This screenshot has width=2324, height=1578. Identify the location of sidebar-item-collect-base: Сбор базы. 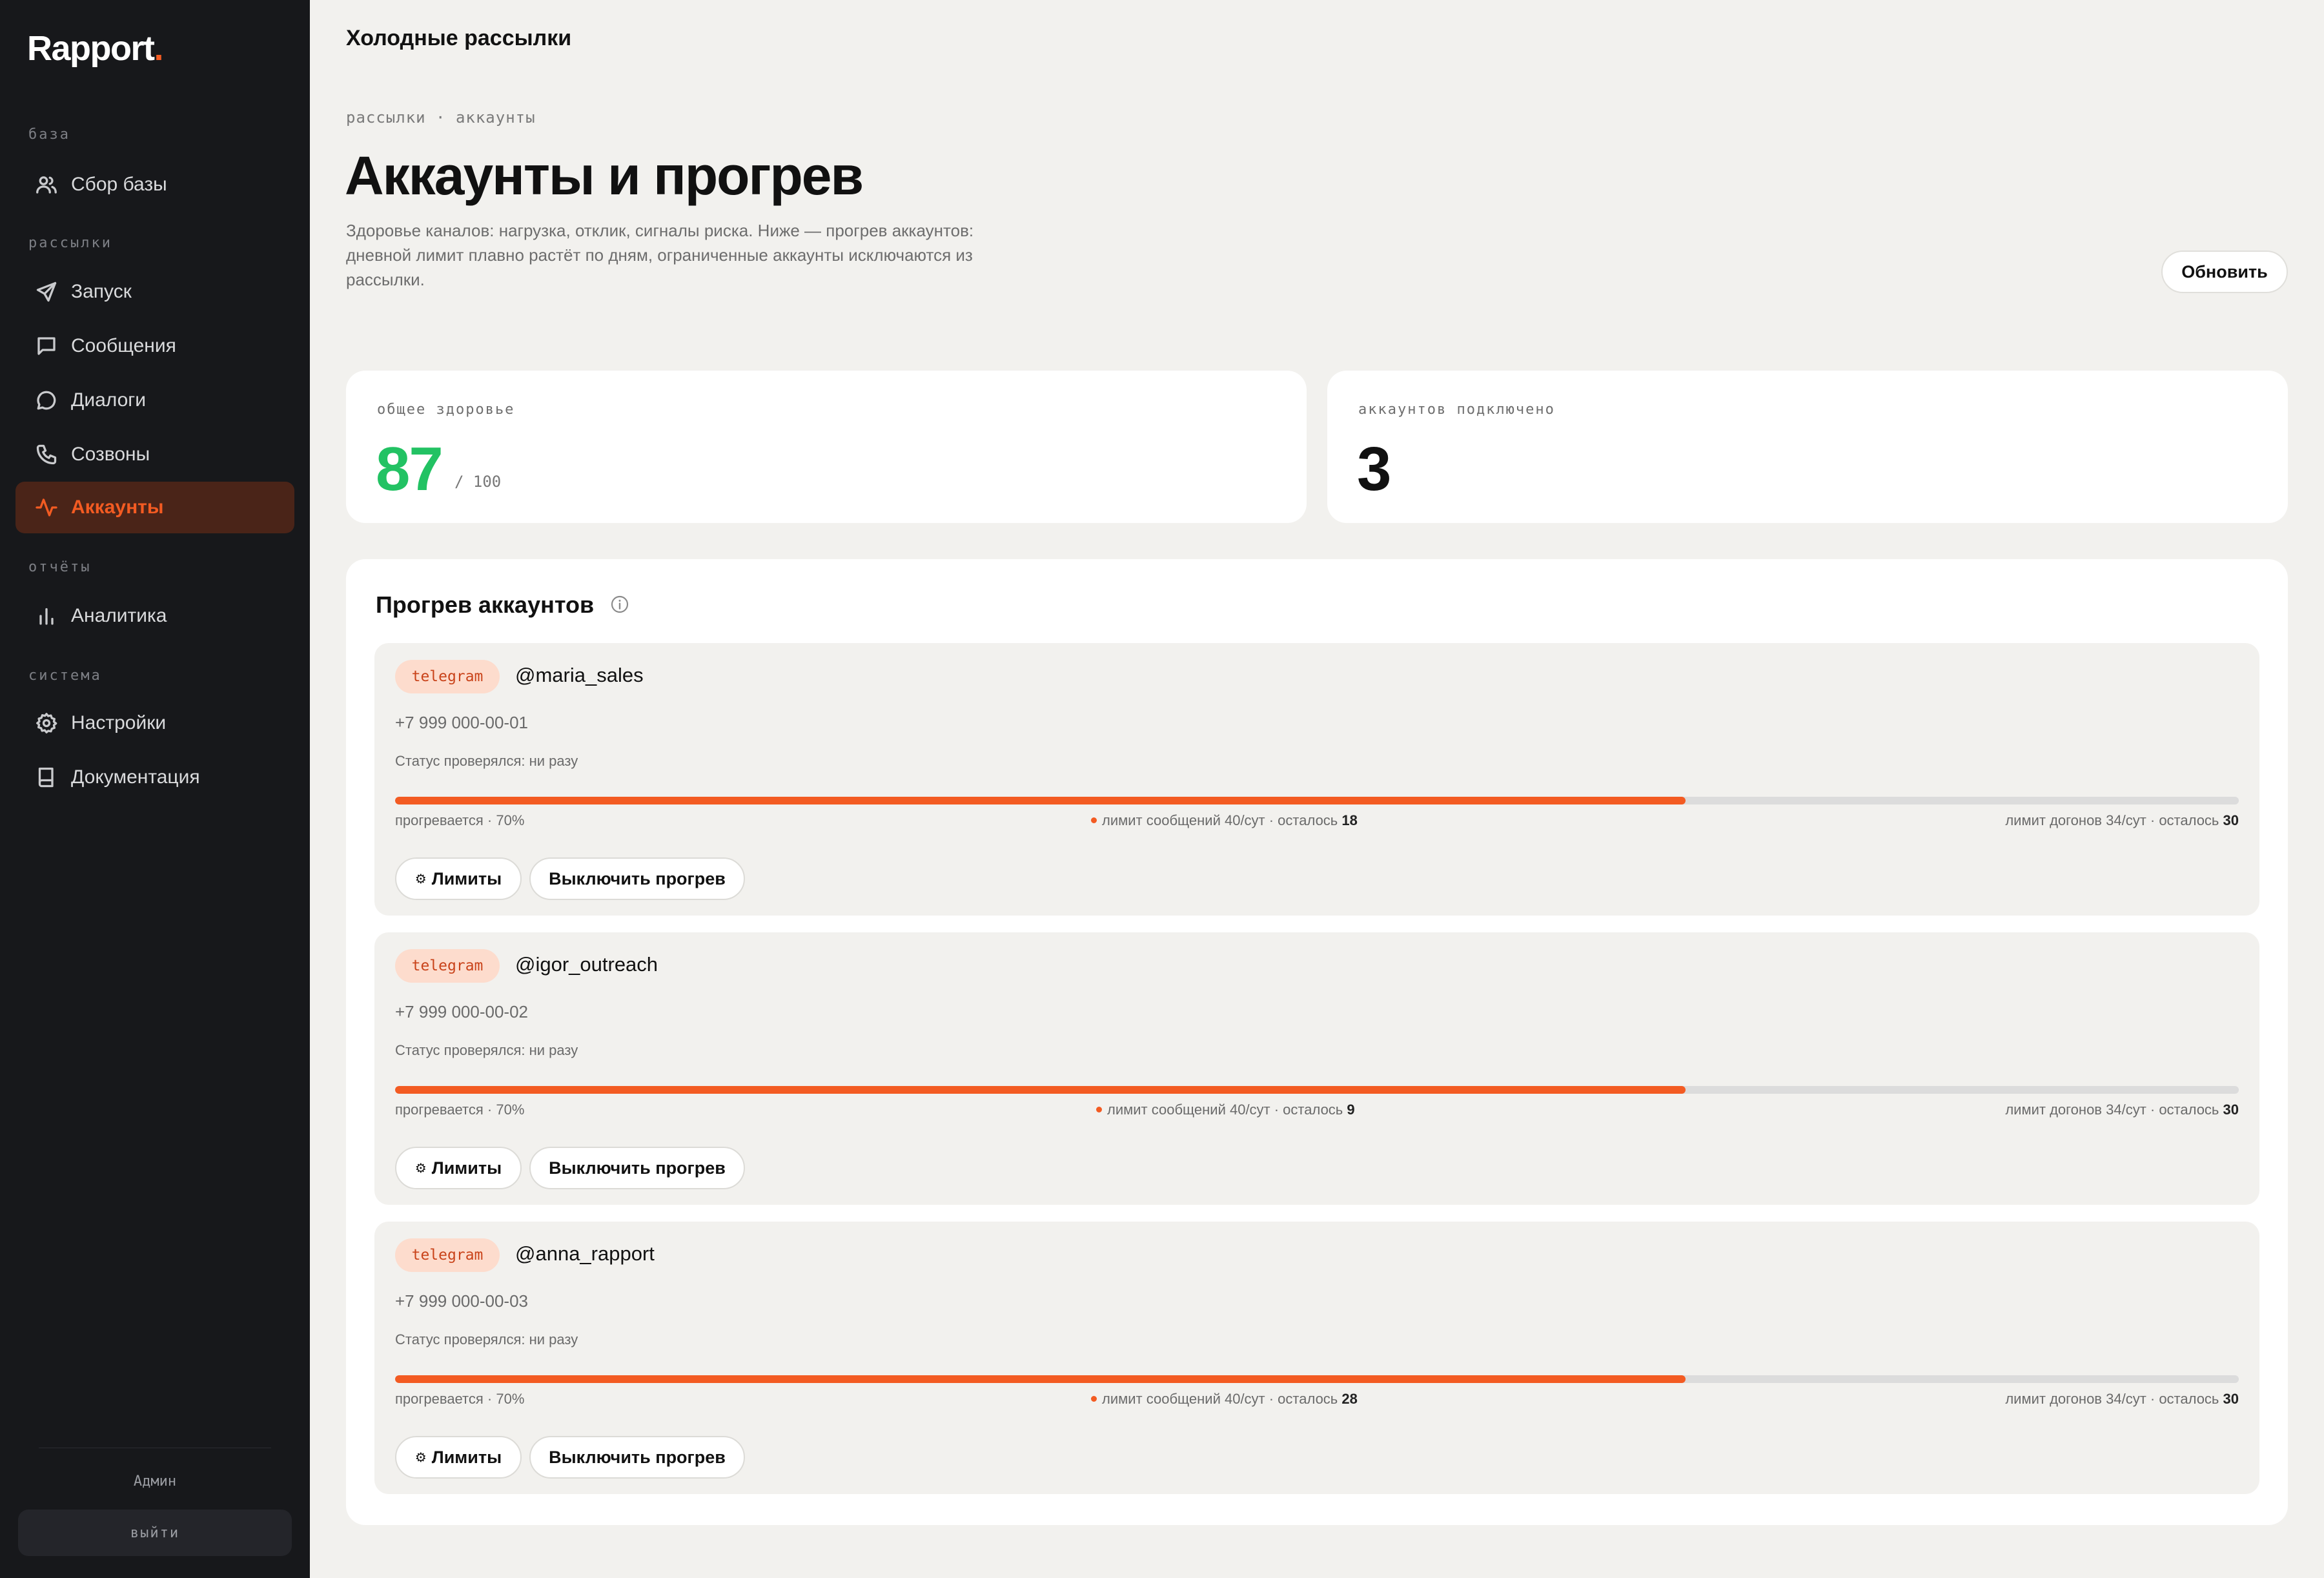
(154, 184).